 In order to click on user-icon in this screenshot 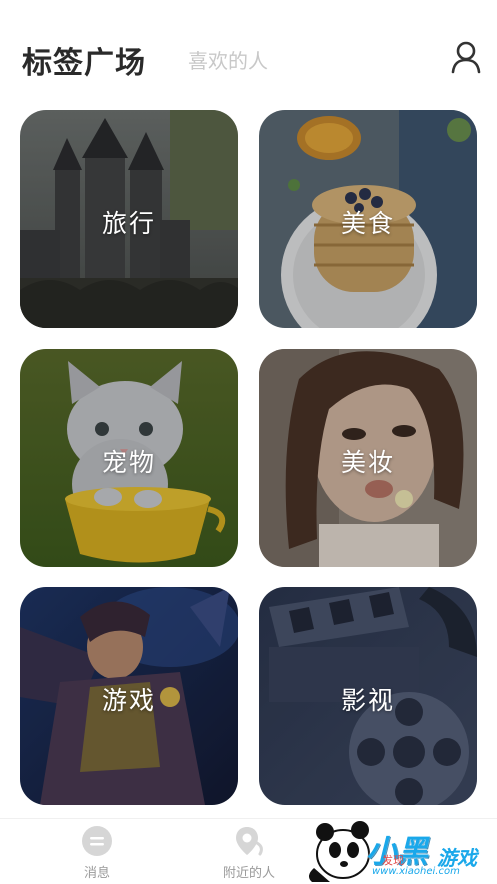, I will do `click(466, 57)`.